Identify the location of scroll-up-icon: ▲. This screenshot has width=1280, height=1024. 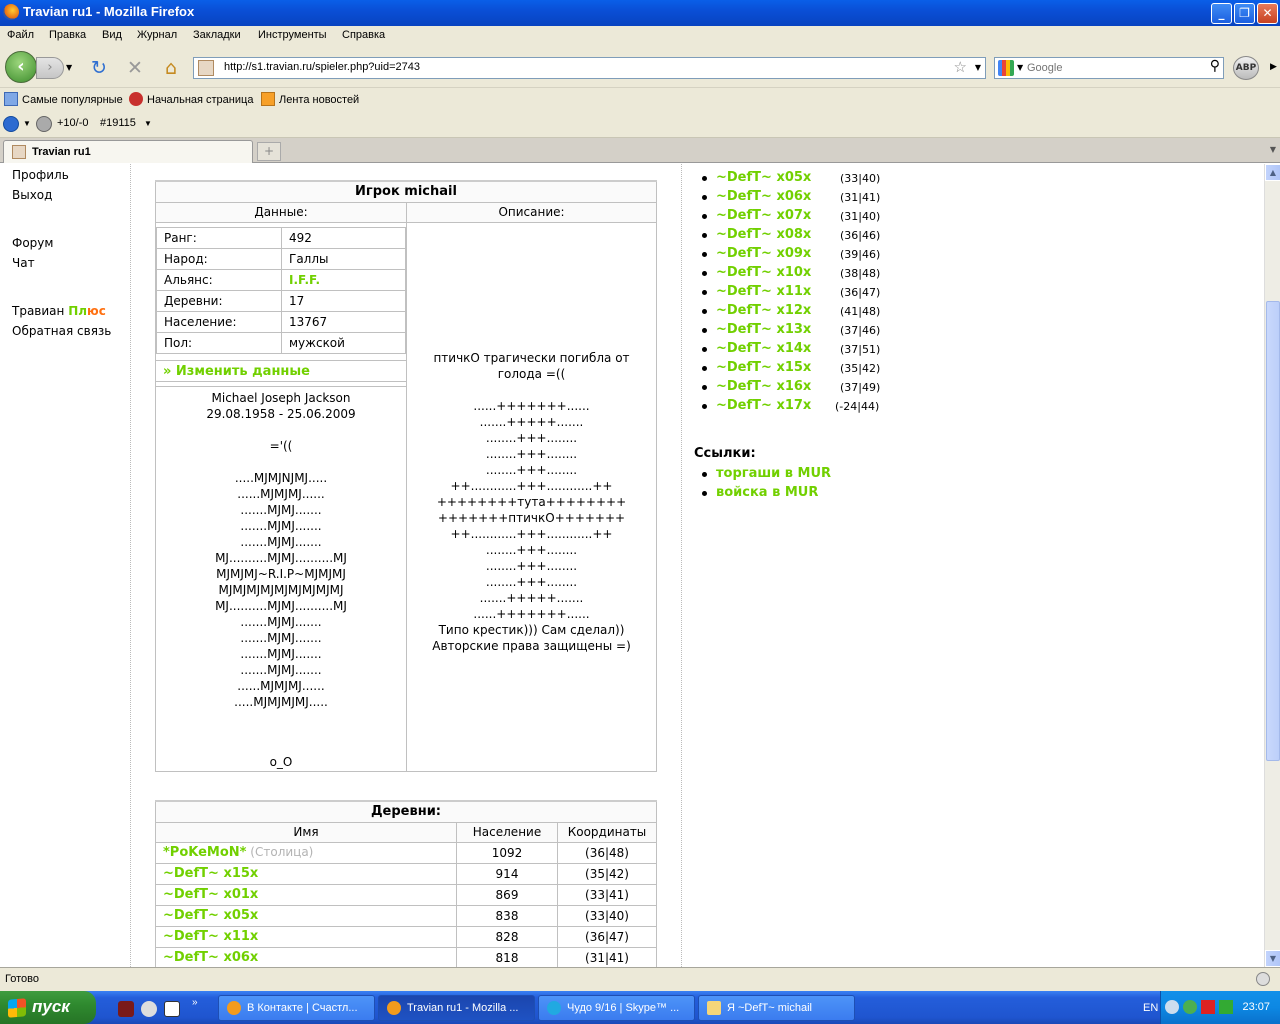
(1272, 172).